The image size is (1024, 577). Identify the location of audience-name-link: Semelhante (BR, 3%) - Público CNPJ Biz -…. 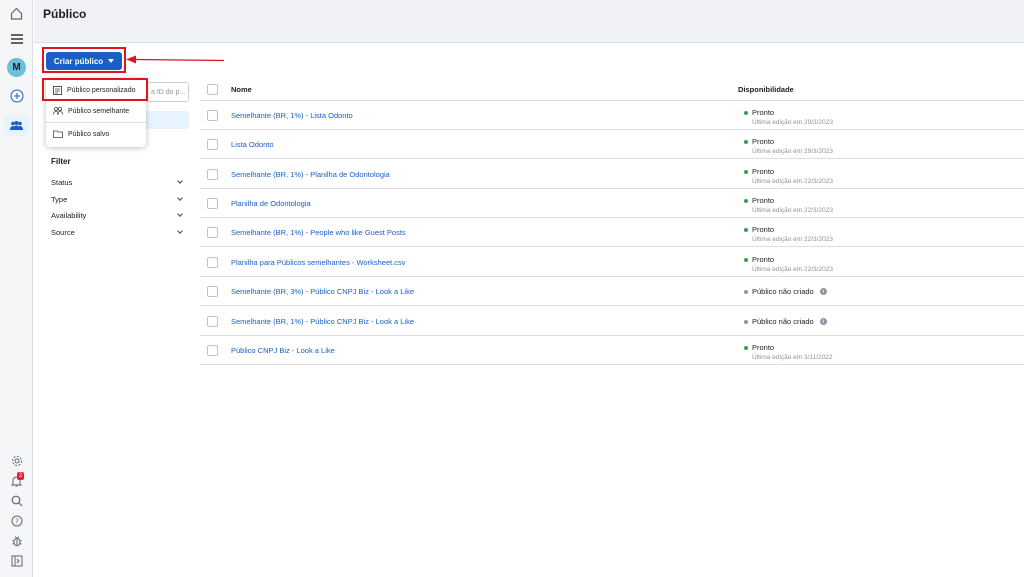
(322, 291).